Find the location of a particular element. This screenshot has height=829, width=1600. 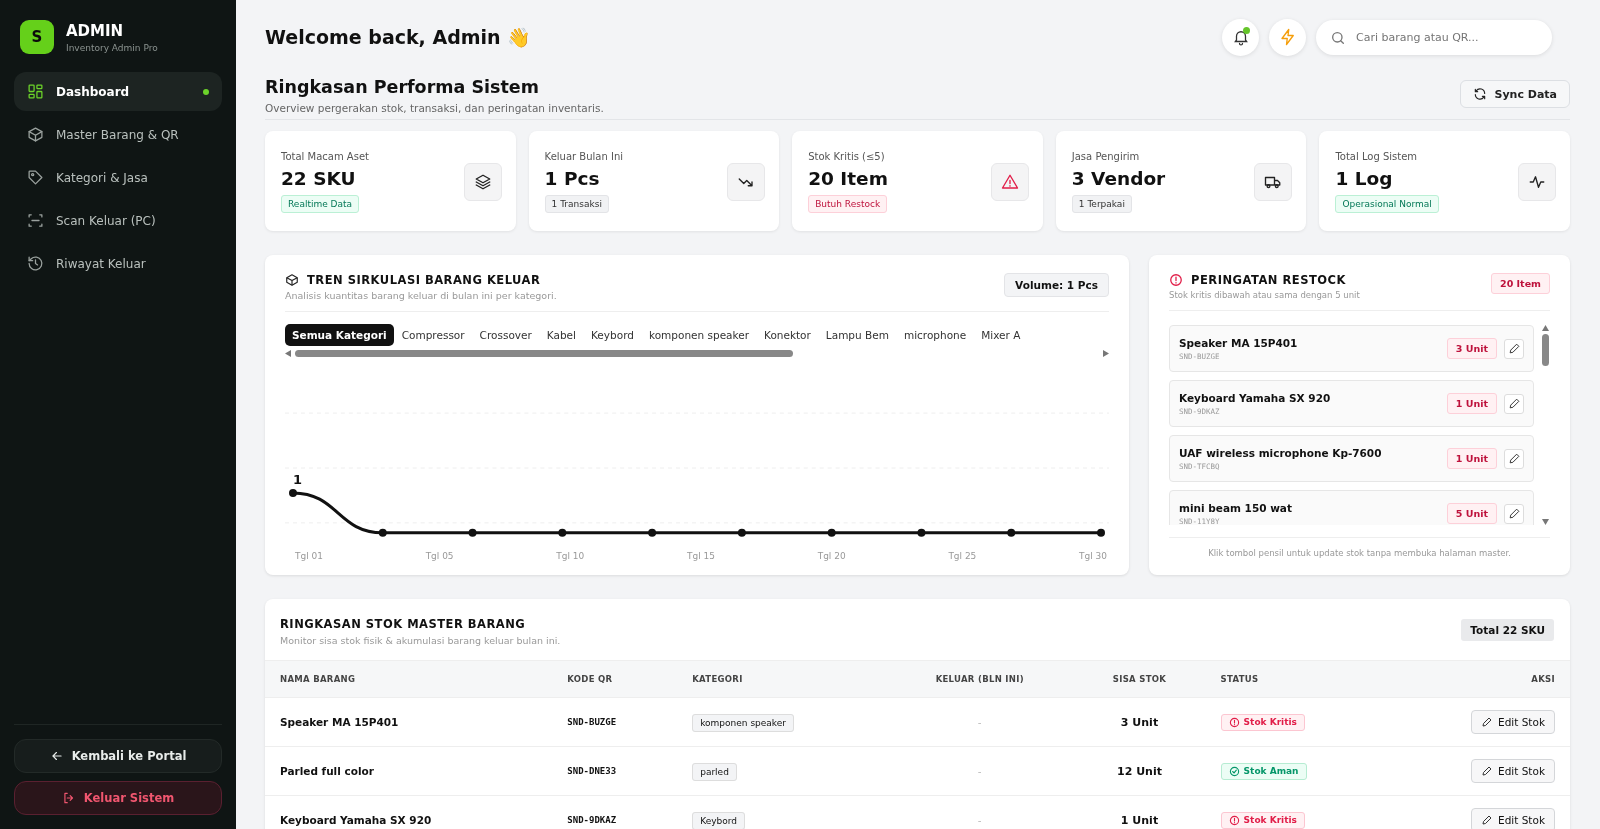

column-header: KELUAR (BLN INI) is located at coordinates (980, 679).